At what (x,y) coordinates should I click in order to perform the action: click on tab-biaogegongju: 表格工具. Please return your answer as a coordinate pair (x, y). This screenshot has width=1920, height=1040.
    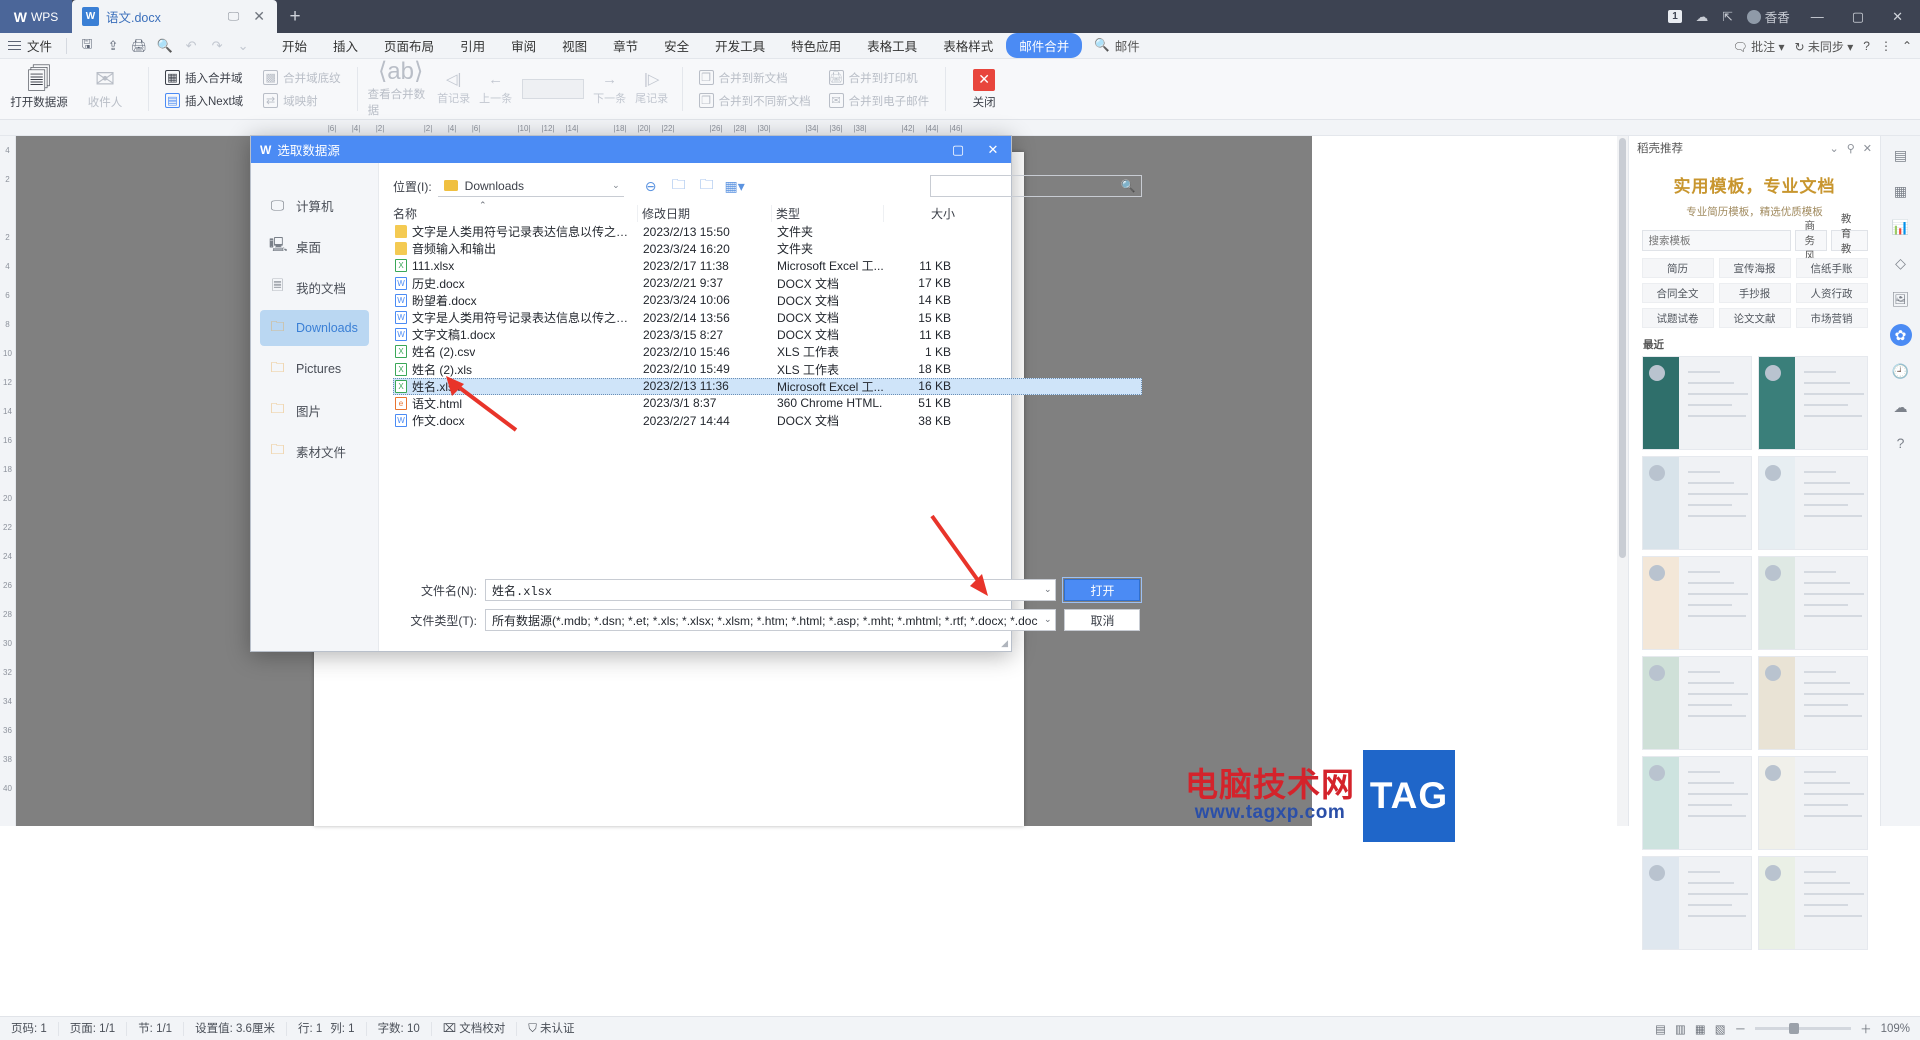
    Looking at the image, I should click on (892, 45).